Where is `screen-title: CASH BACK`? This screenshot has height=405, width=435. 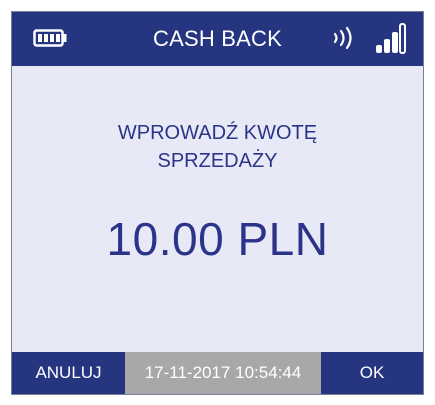
screen-title: CASH BACK is located at coordinates (217, 38).